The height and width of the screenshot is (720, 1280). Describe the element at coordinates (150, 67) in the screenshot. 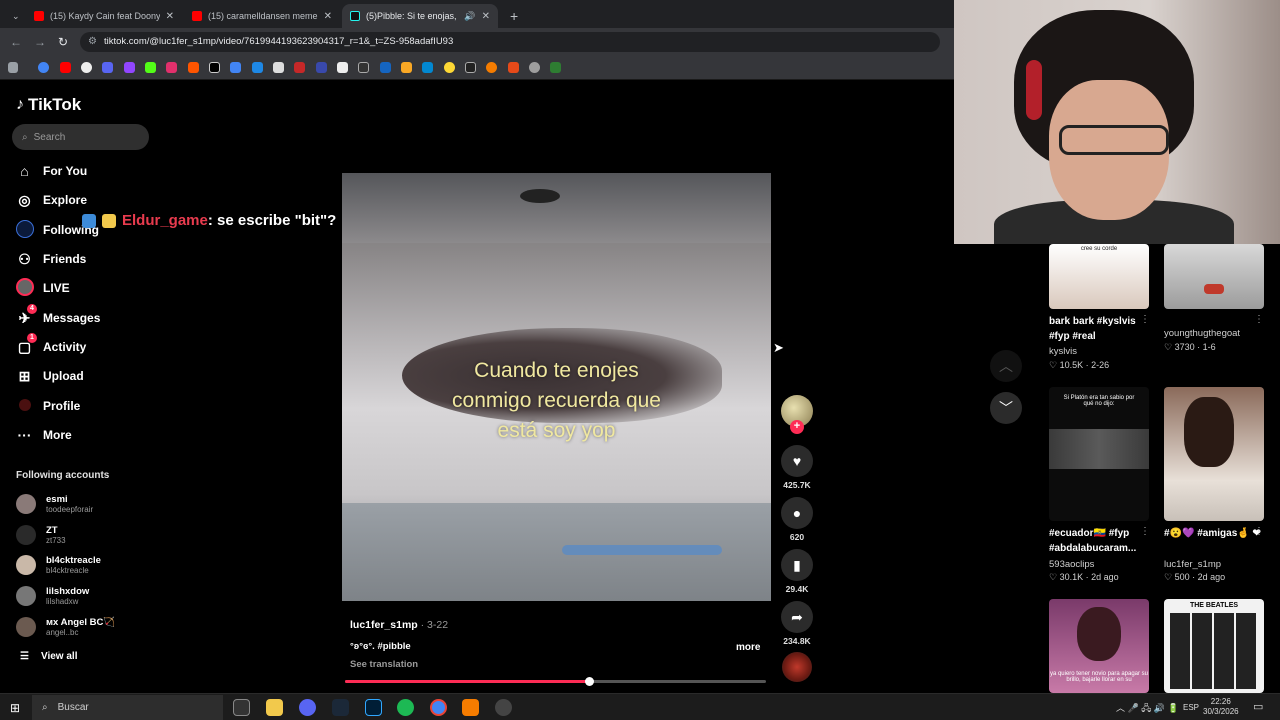

I see `bookmark-kick` at that location.